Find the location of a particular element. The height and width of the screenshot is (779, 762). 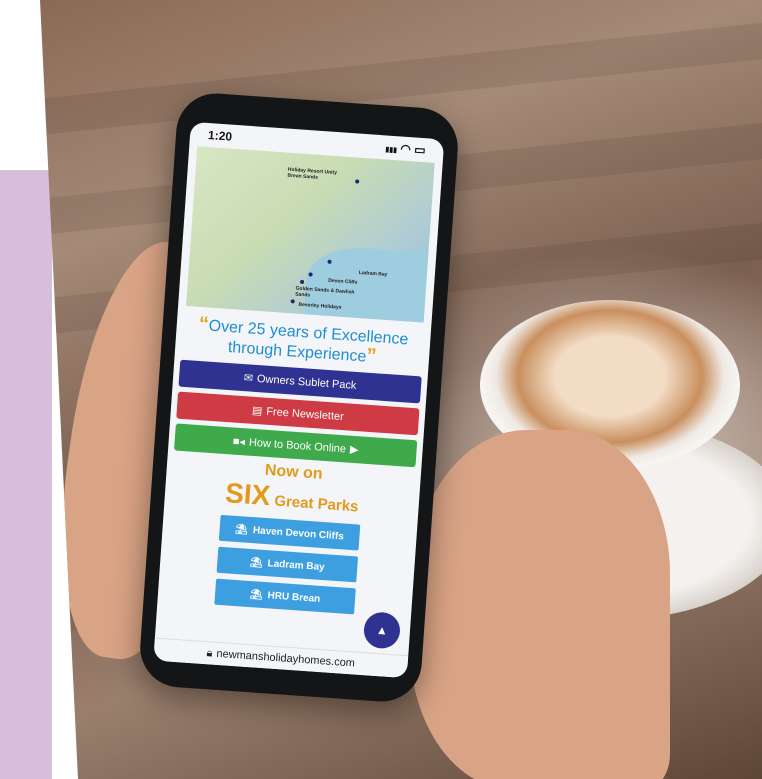

scroll-to-top-button: ▲ is located at coordinates (382, 630).